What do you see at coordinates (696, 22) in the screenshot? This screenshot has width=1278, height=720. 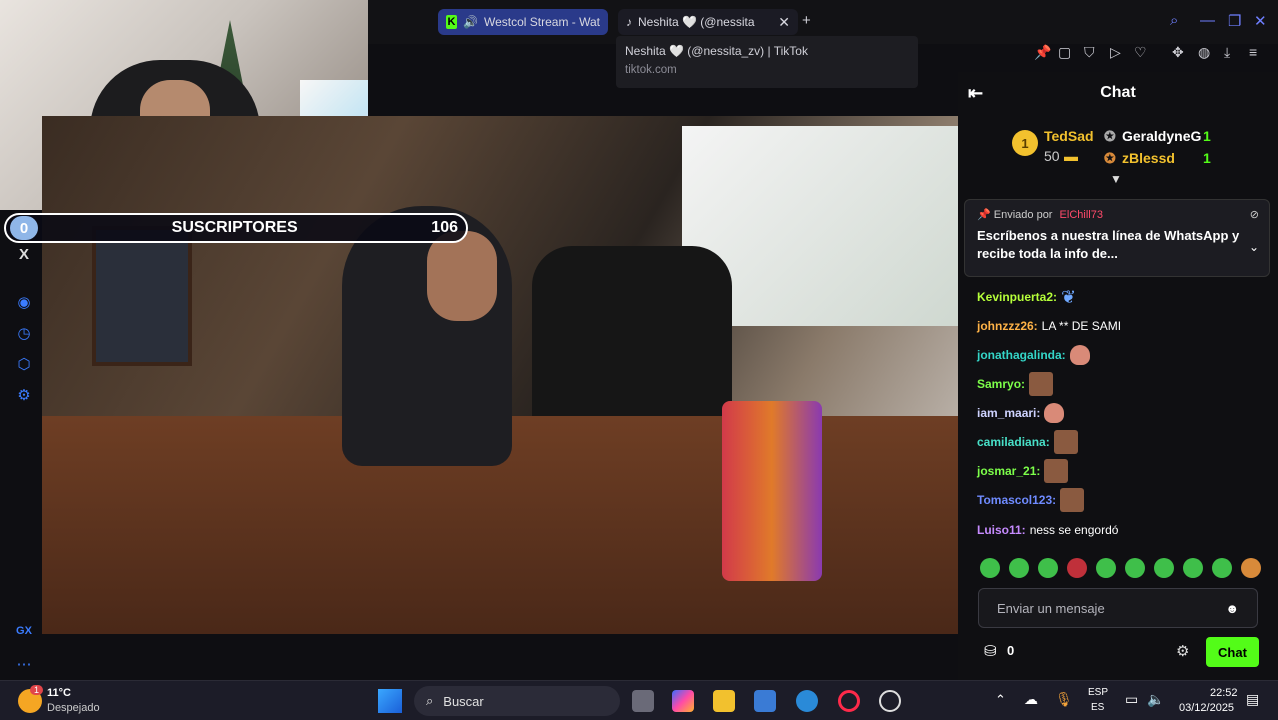 I see `tab-label: Neshita 🤍 (@nessita` at bounding box center [696, 22].